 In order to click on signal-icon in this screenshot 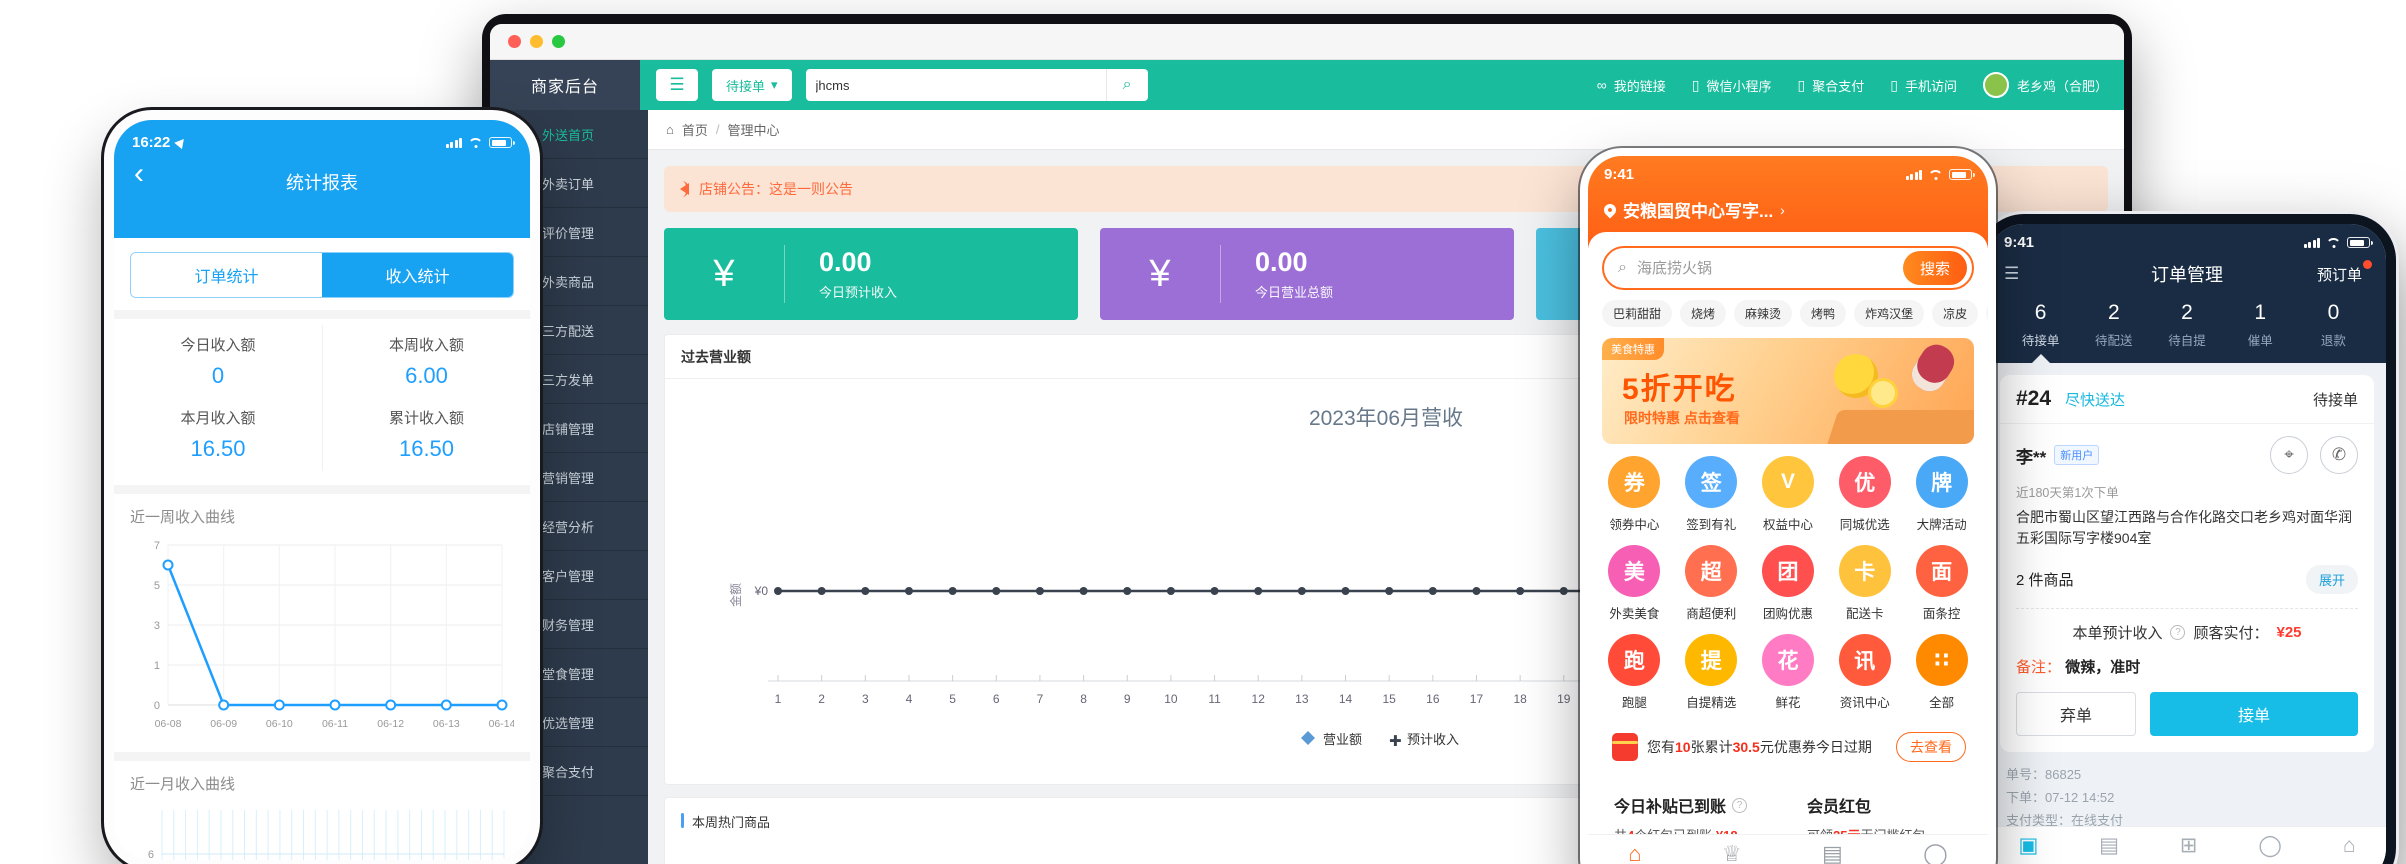, I will do `click(2311, 242)`.